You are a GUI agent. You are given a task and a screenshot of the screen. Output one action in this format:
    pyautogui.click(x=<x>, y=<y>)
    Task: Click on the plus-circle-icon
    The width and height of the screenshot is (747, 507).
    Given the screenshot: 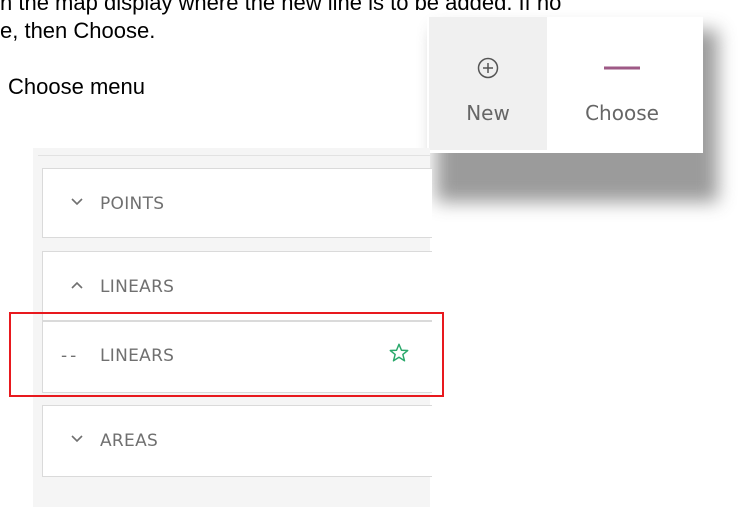 What is the action you would take?
    pyautogui.click(x=488, y=68)
    